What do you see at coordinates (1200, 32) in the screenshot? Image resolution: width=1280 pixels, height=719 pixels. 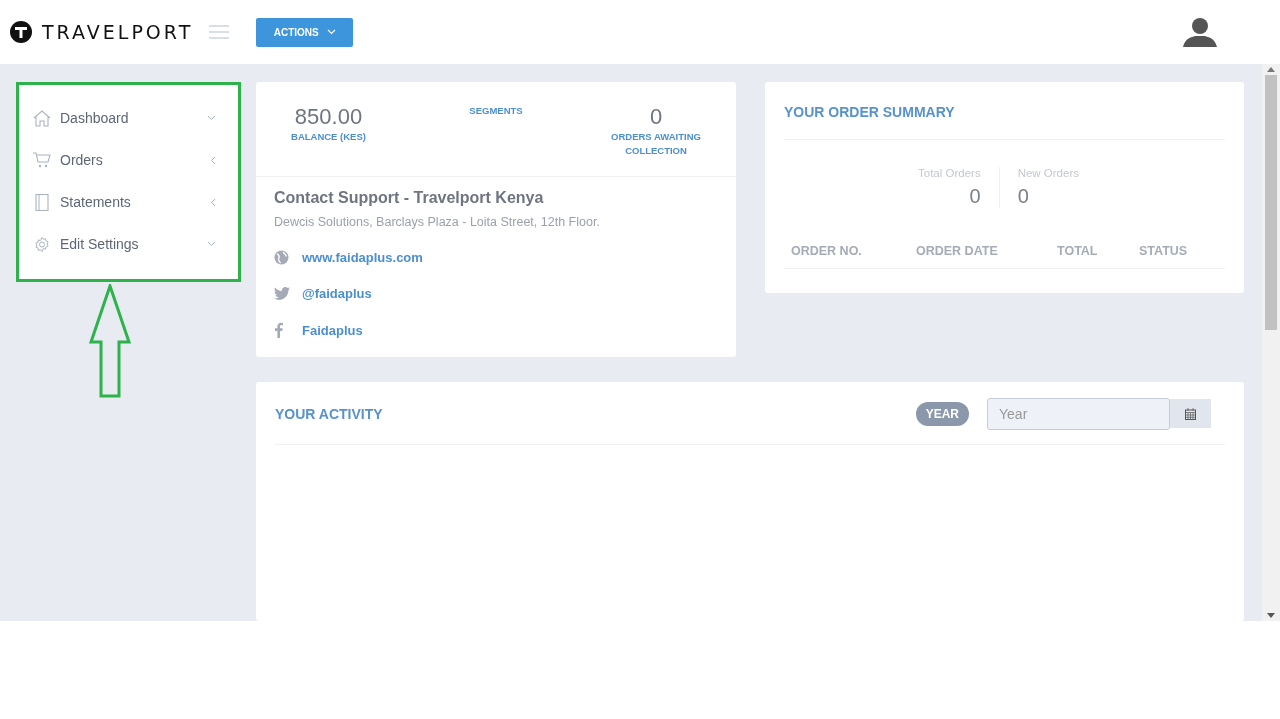 I see `user-avatar-icon` at bounding box center [1200, 32].